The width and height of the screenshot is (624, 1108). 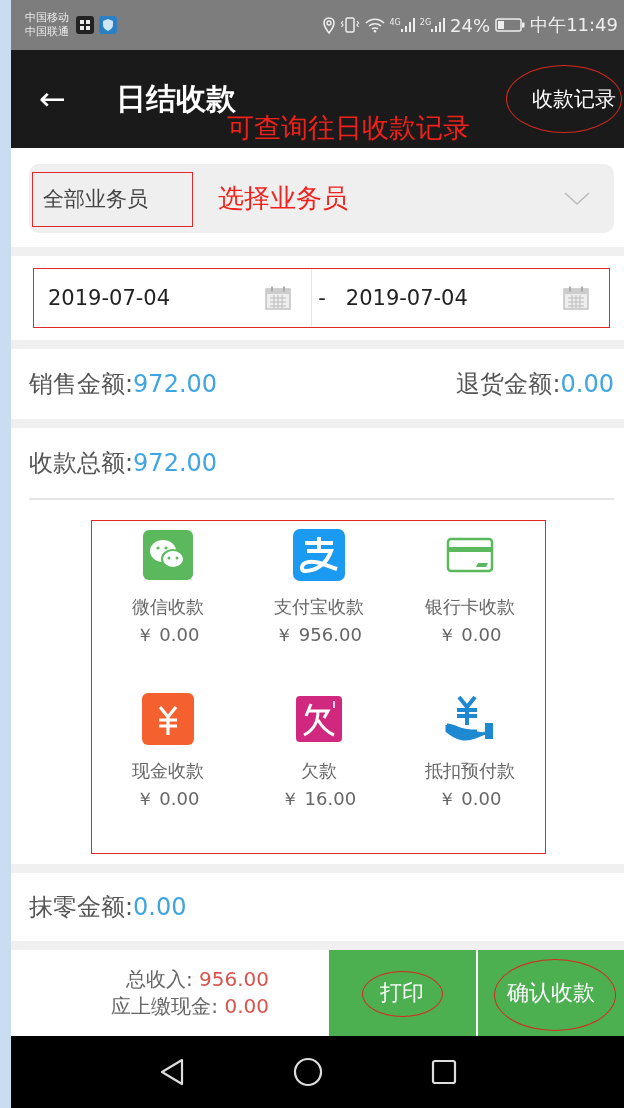 I want to click on payment-method-label: 银行卡收款, so click(x=469, y=607).